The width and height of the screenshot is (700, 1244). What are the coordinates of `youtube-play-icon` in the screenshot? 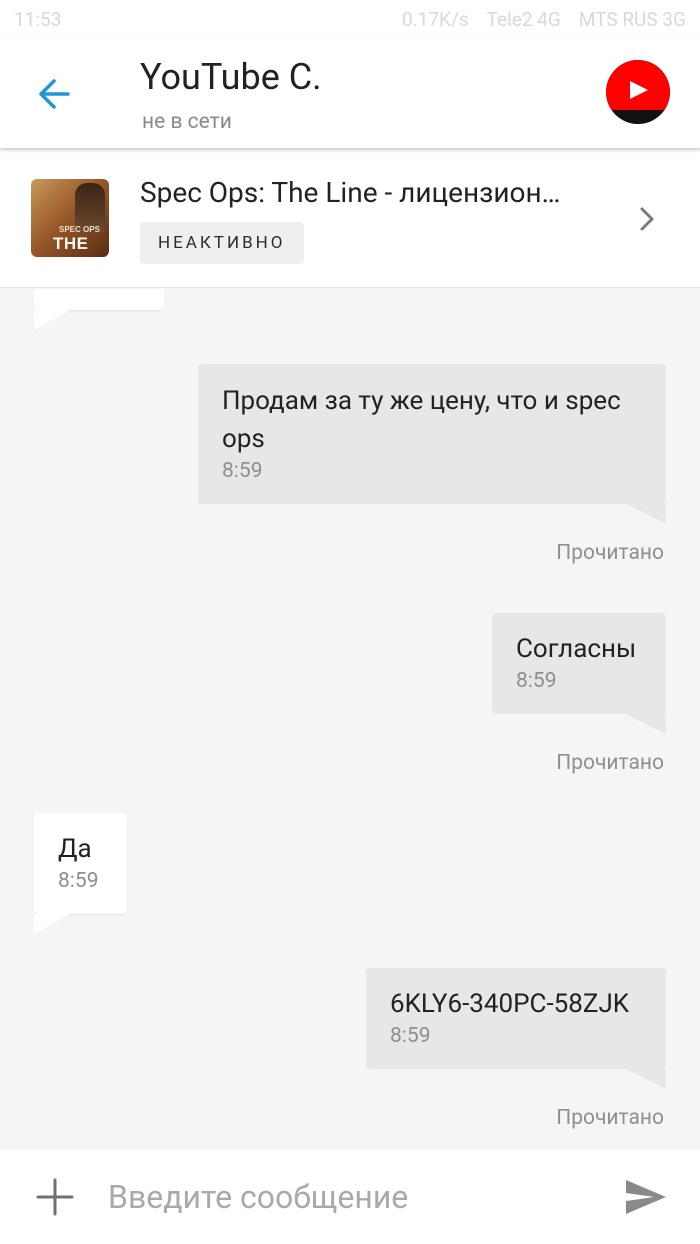 It's located at (639, 90).